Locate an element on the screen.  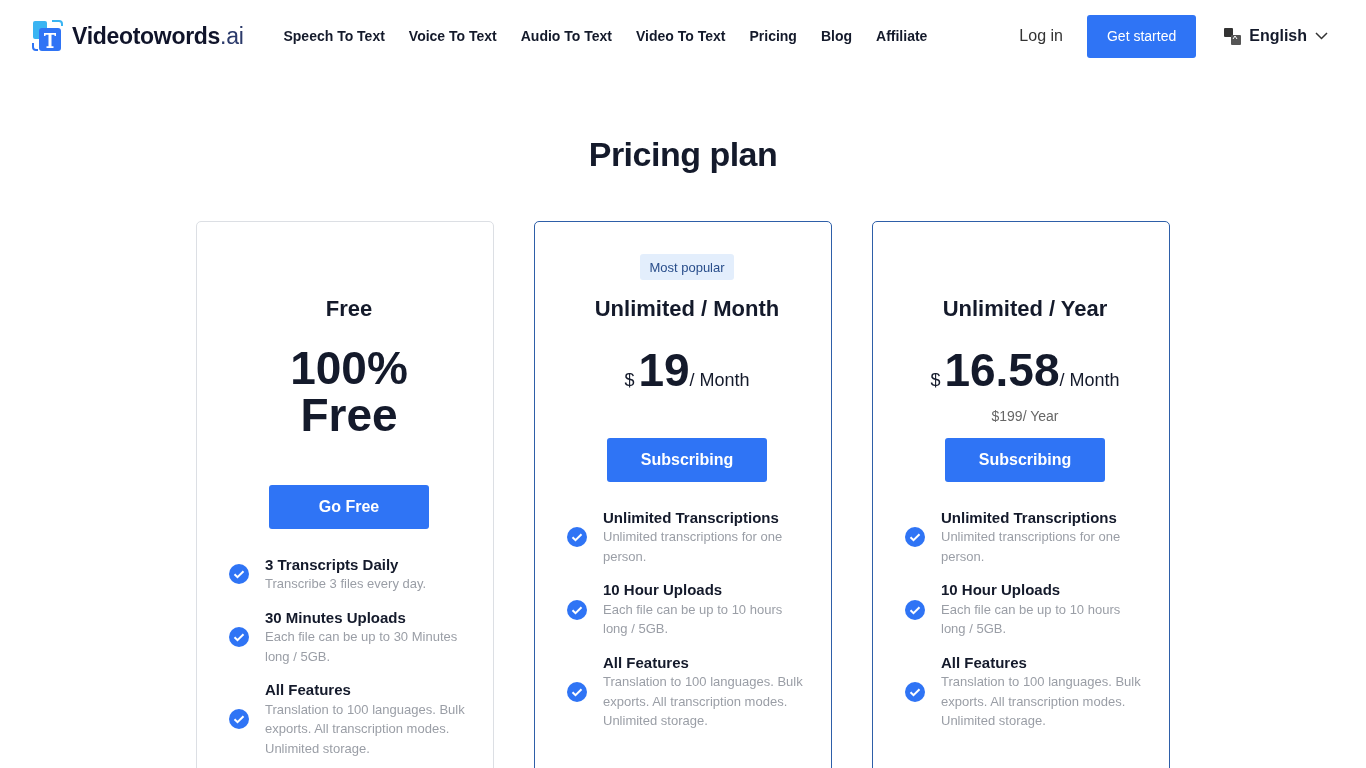
nav-link: Affiliate is located at coordinates (902, 36).